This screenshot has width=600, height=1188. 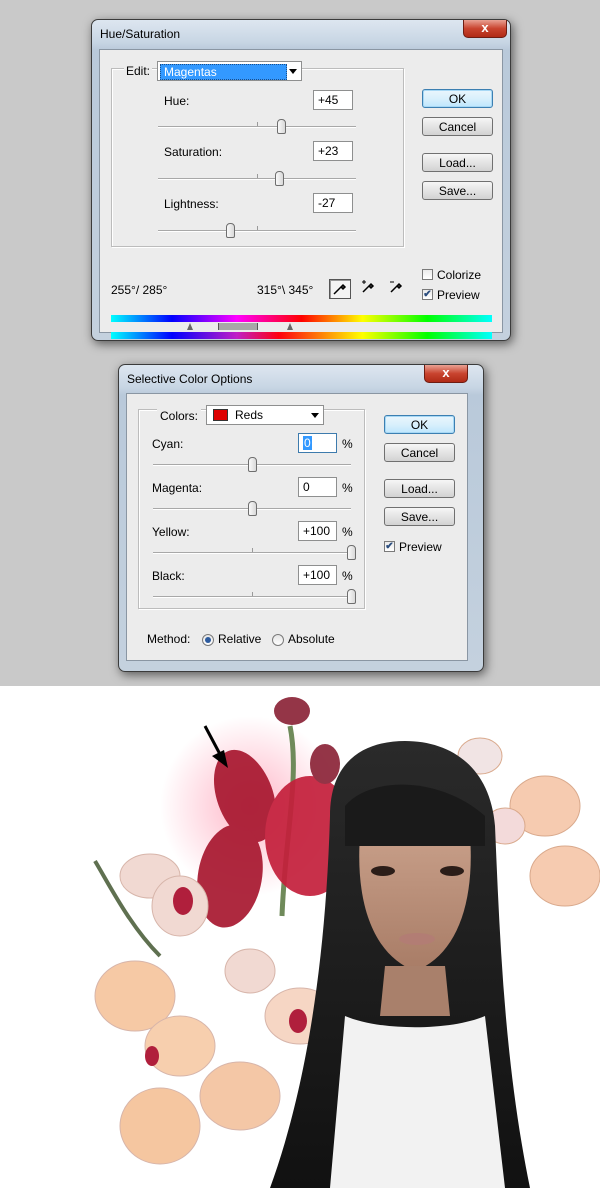 What do you see at coordinates (223, 72) in the screenshot?
I see `edit-dropdown-value: Magentas` at bounding box center [223, 72].